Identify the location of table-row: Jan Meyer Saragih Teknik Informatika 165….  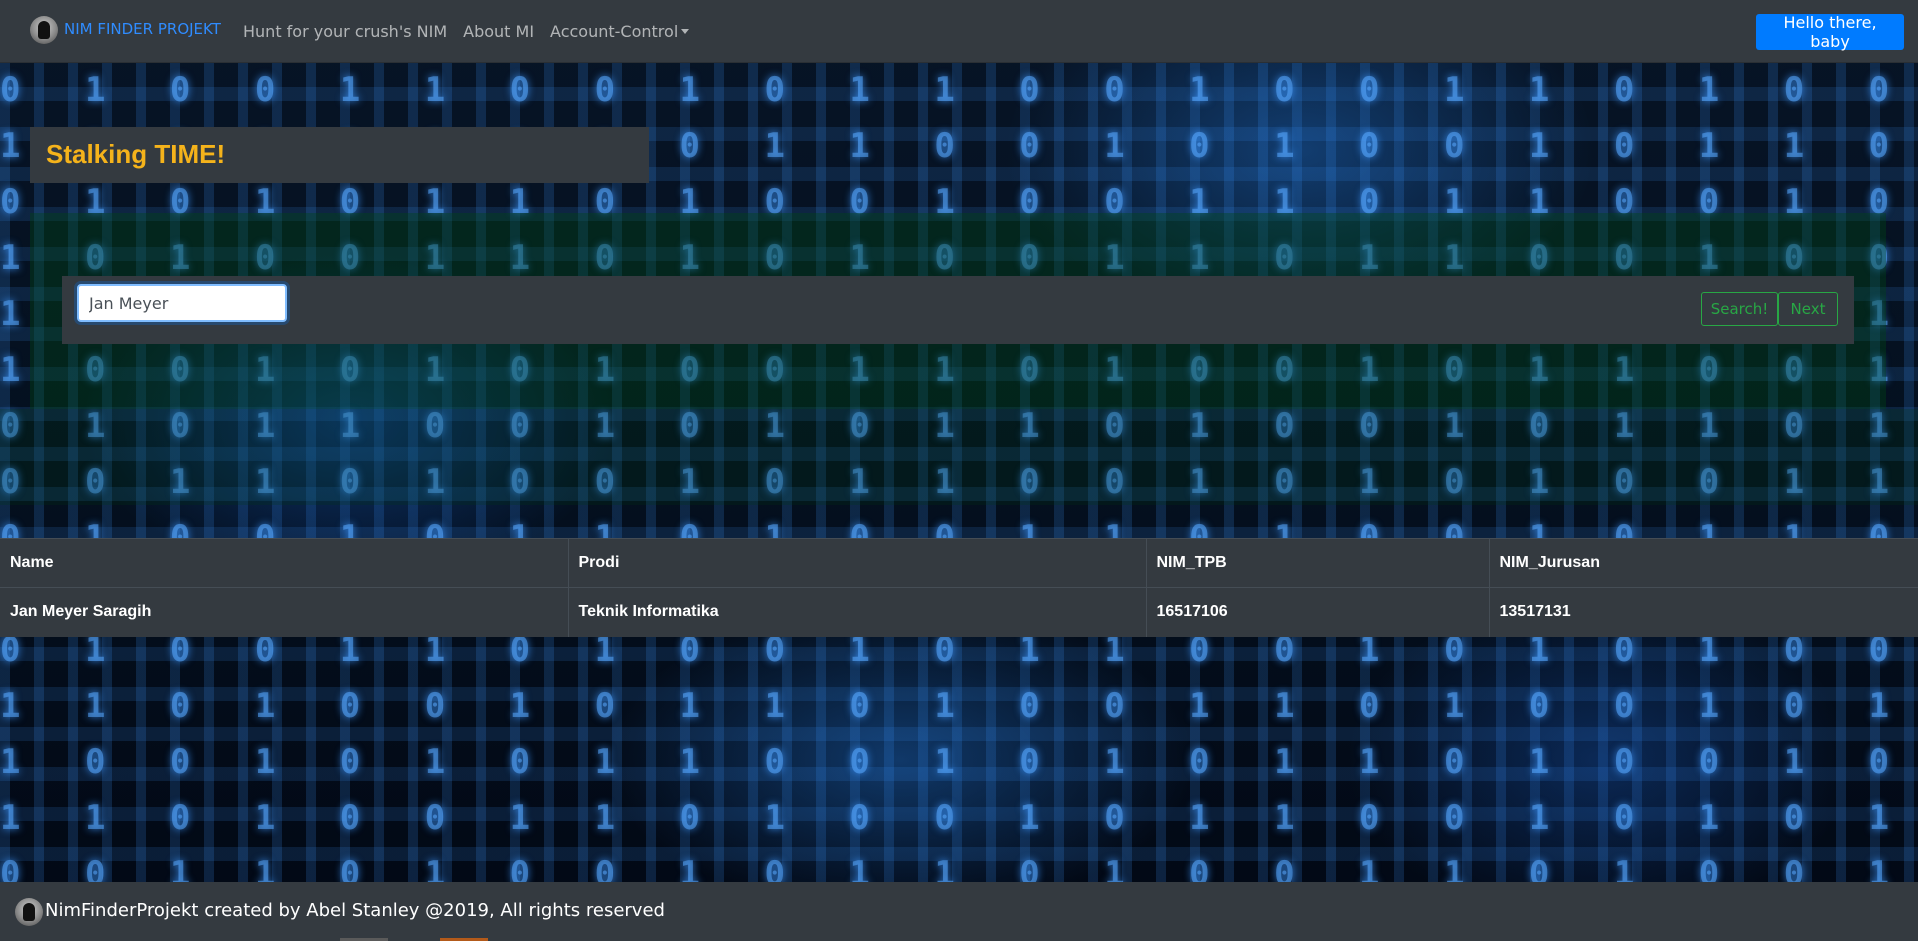
(959, 612).